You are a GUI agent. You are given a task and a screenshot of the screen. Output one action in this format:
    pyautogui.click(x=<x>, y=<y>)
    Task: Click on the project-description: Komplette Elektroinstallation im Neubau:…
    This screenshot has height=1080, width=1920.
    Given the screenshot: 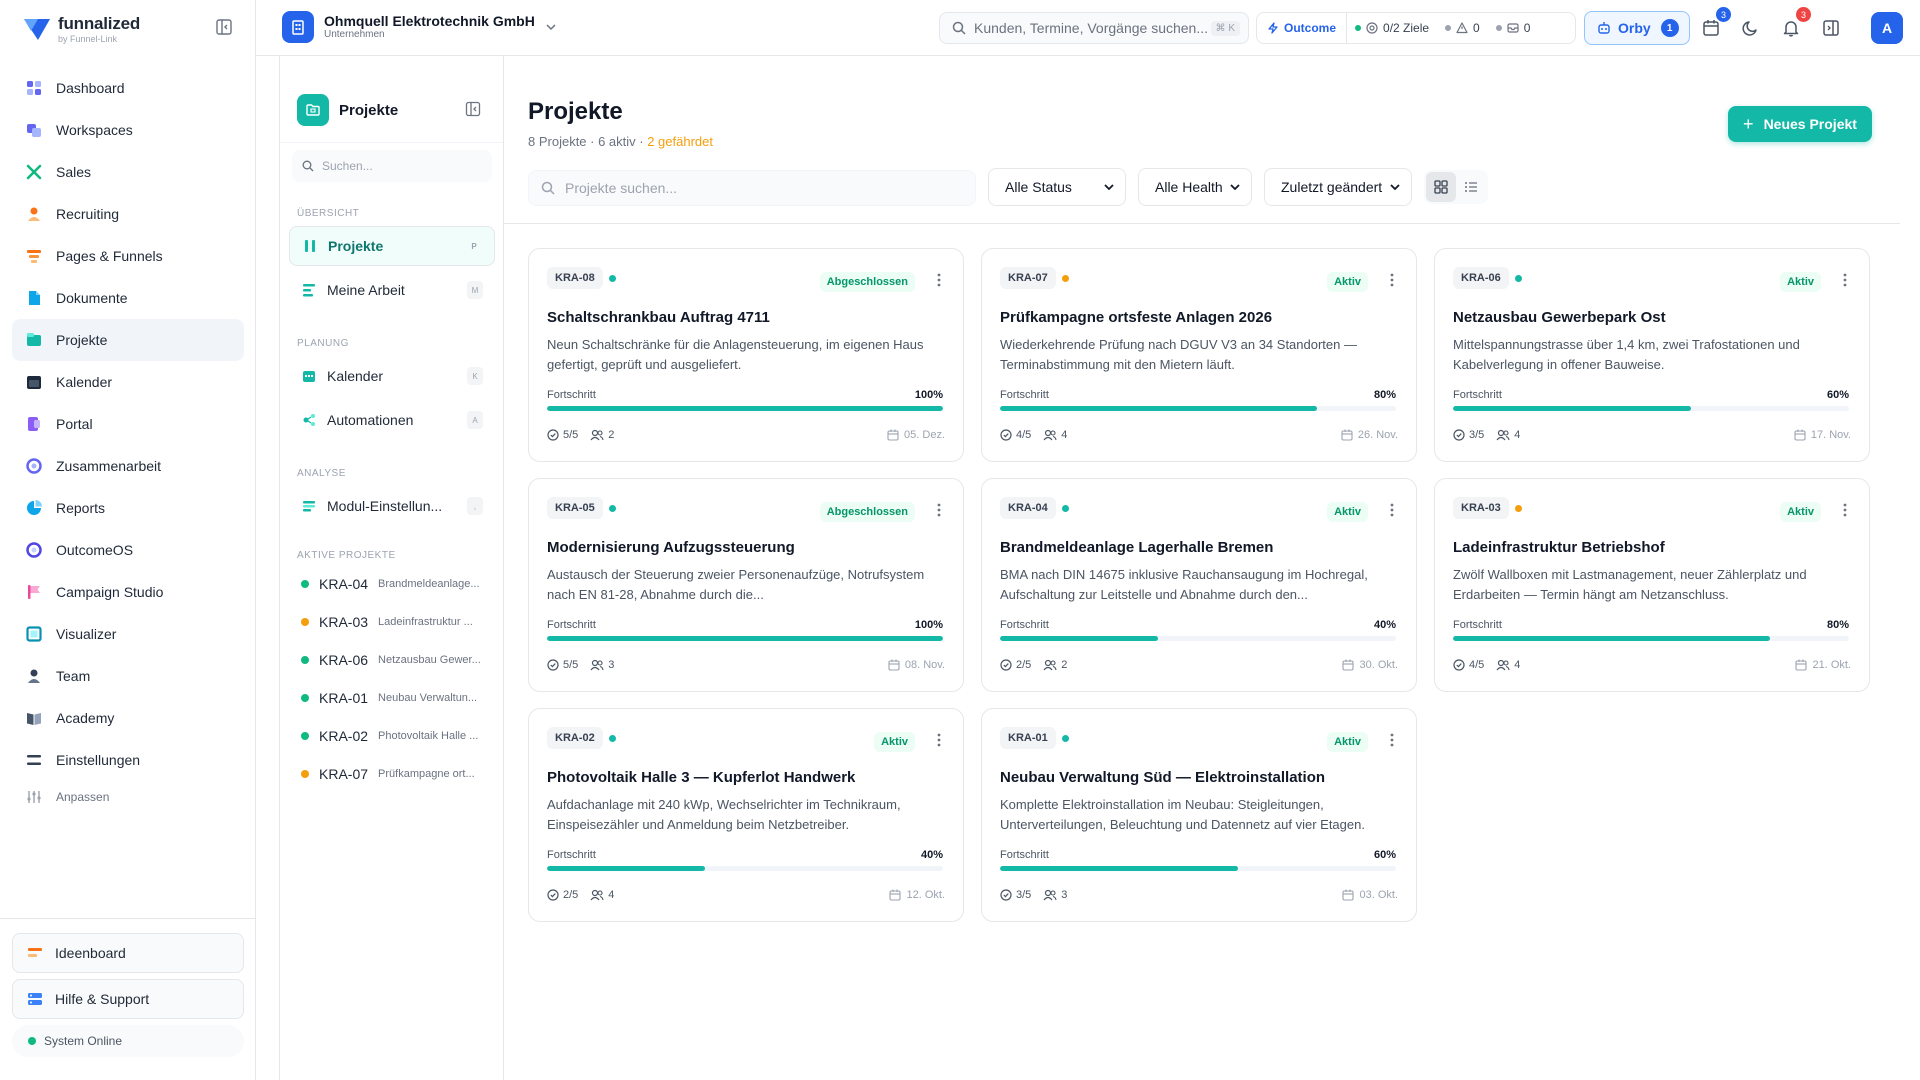 What is the action you would take?
    pyautogui.click(x=1182, y=814)
    